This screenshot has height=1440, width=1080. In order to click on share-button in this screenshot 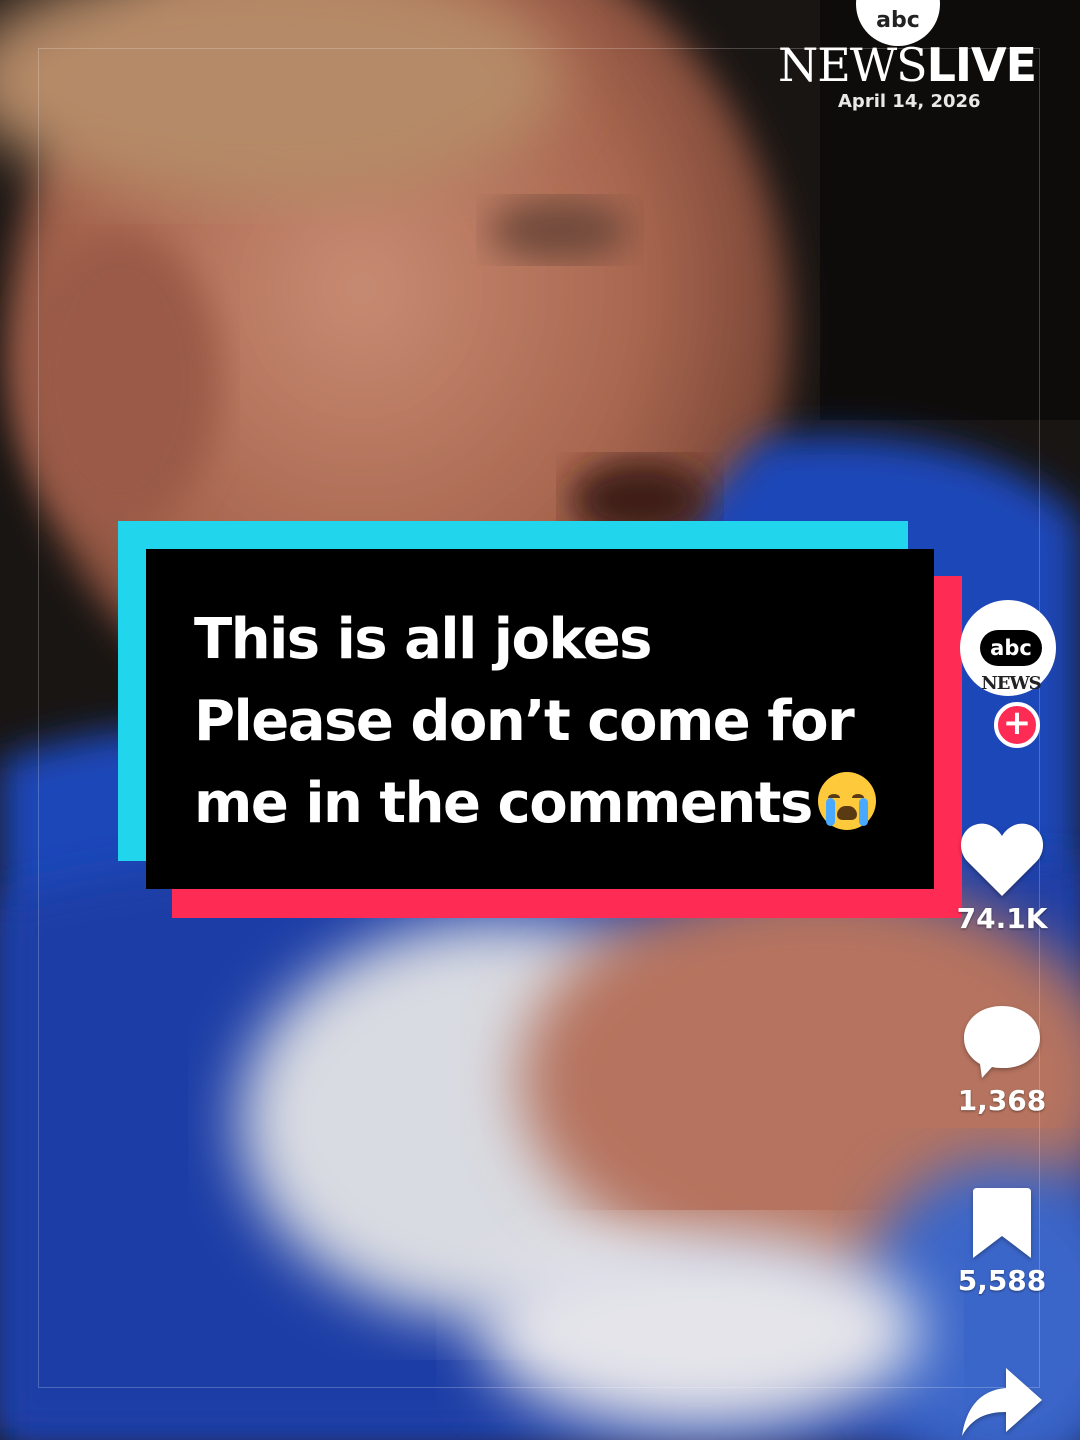, I will do `click(1002, 1403)`.